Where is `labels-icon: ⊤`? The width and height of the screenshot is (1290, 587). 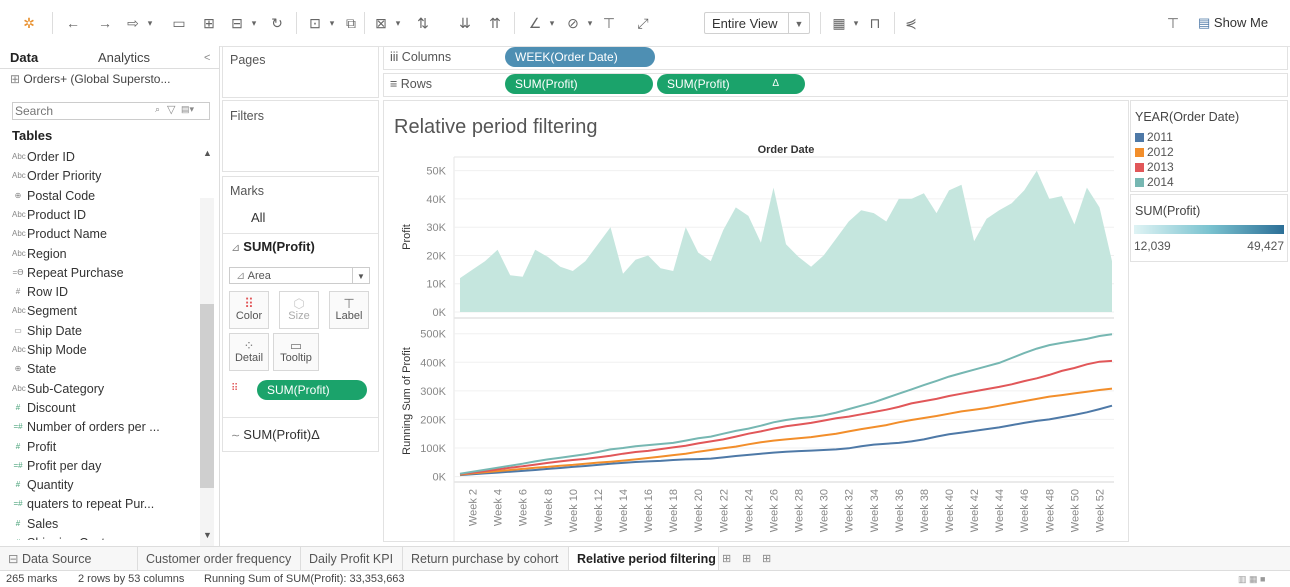 labels-icon: ⊤ is located at coordinates (609, 23).